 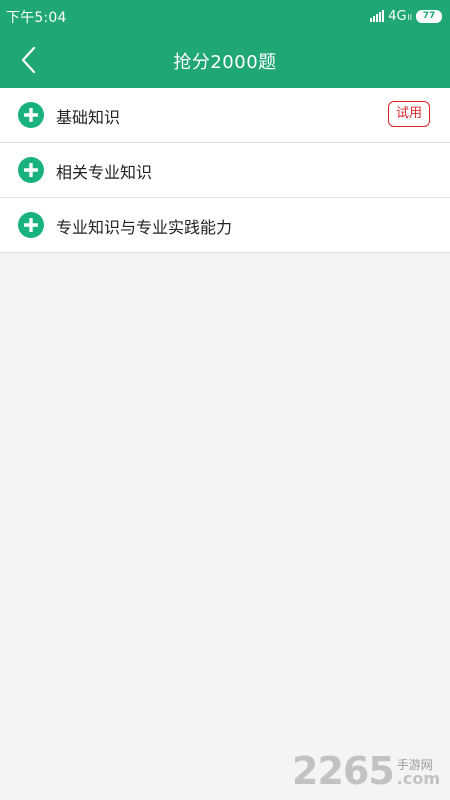 I want to click on app-bar: 抢分2000题, so click(x=225, y=60).